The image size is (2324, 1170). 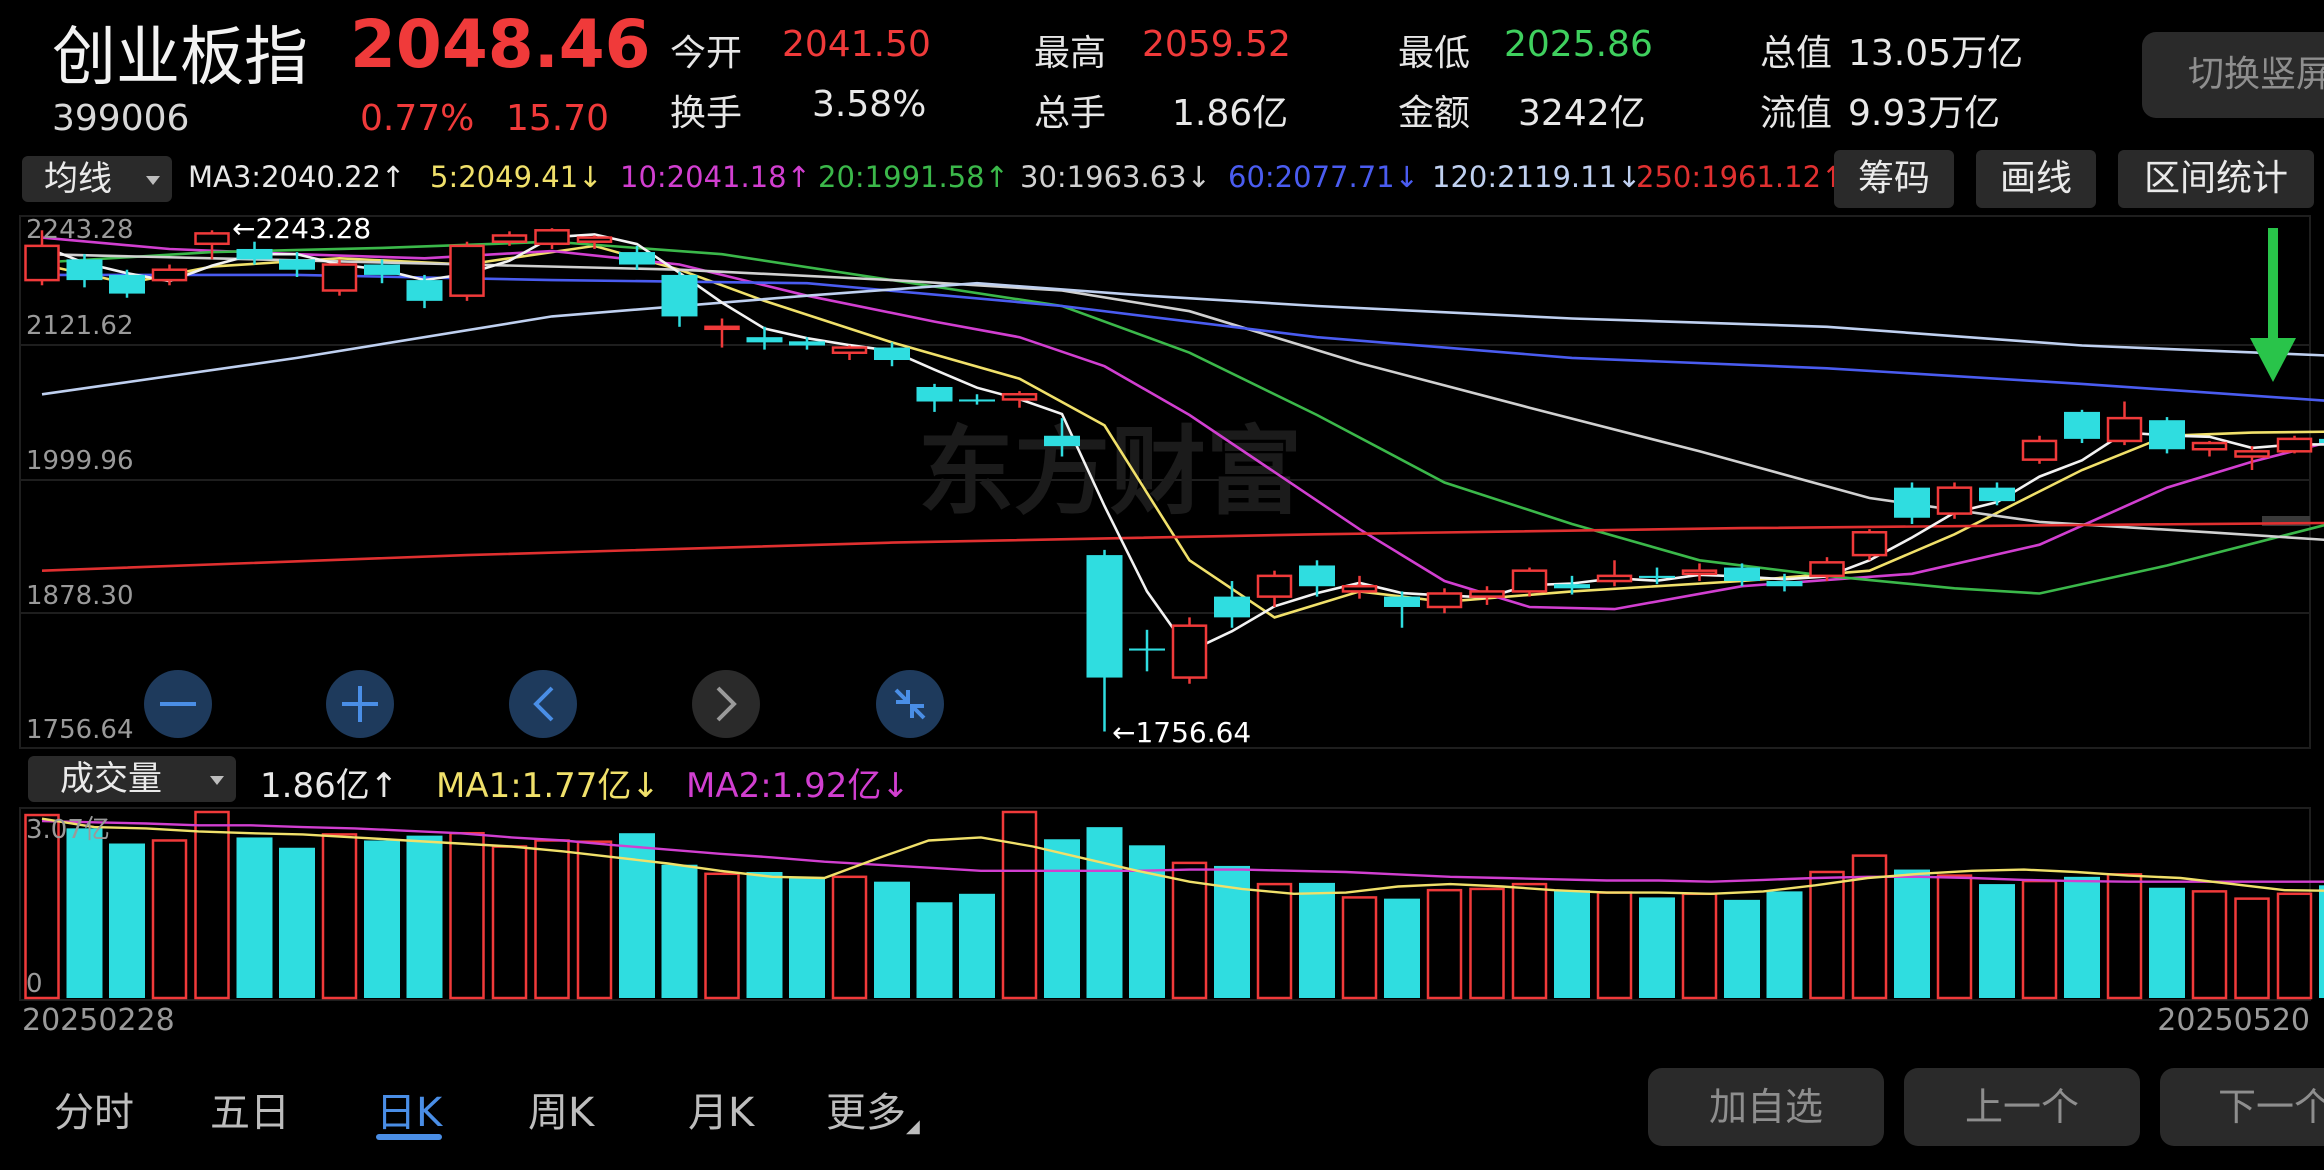 What do you see at coordinates (1766, 1107) in the screenshot?
I see `add-watchlist-button: 加自选` at bounding box center [1766, 1107].